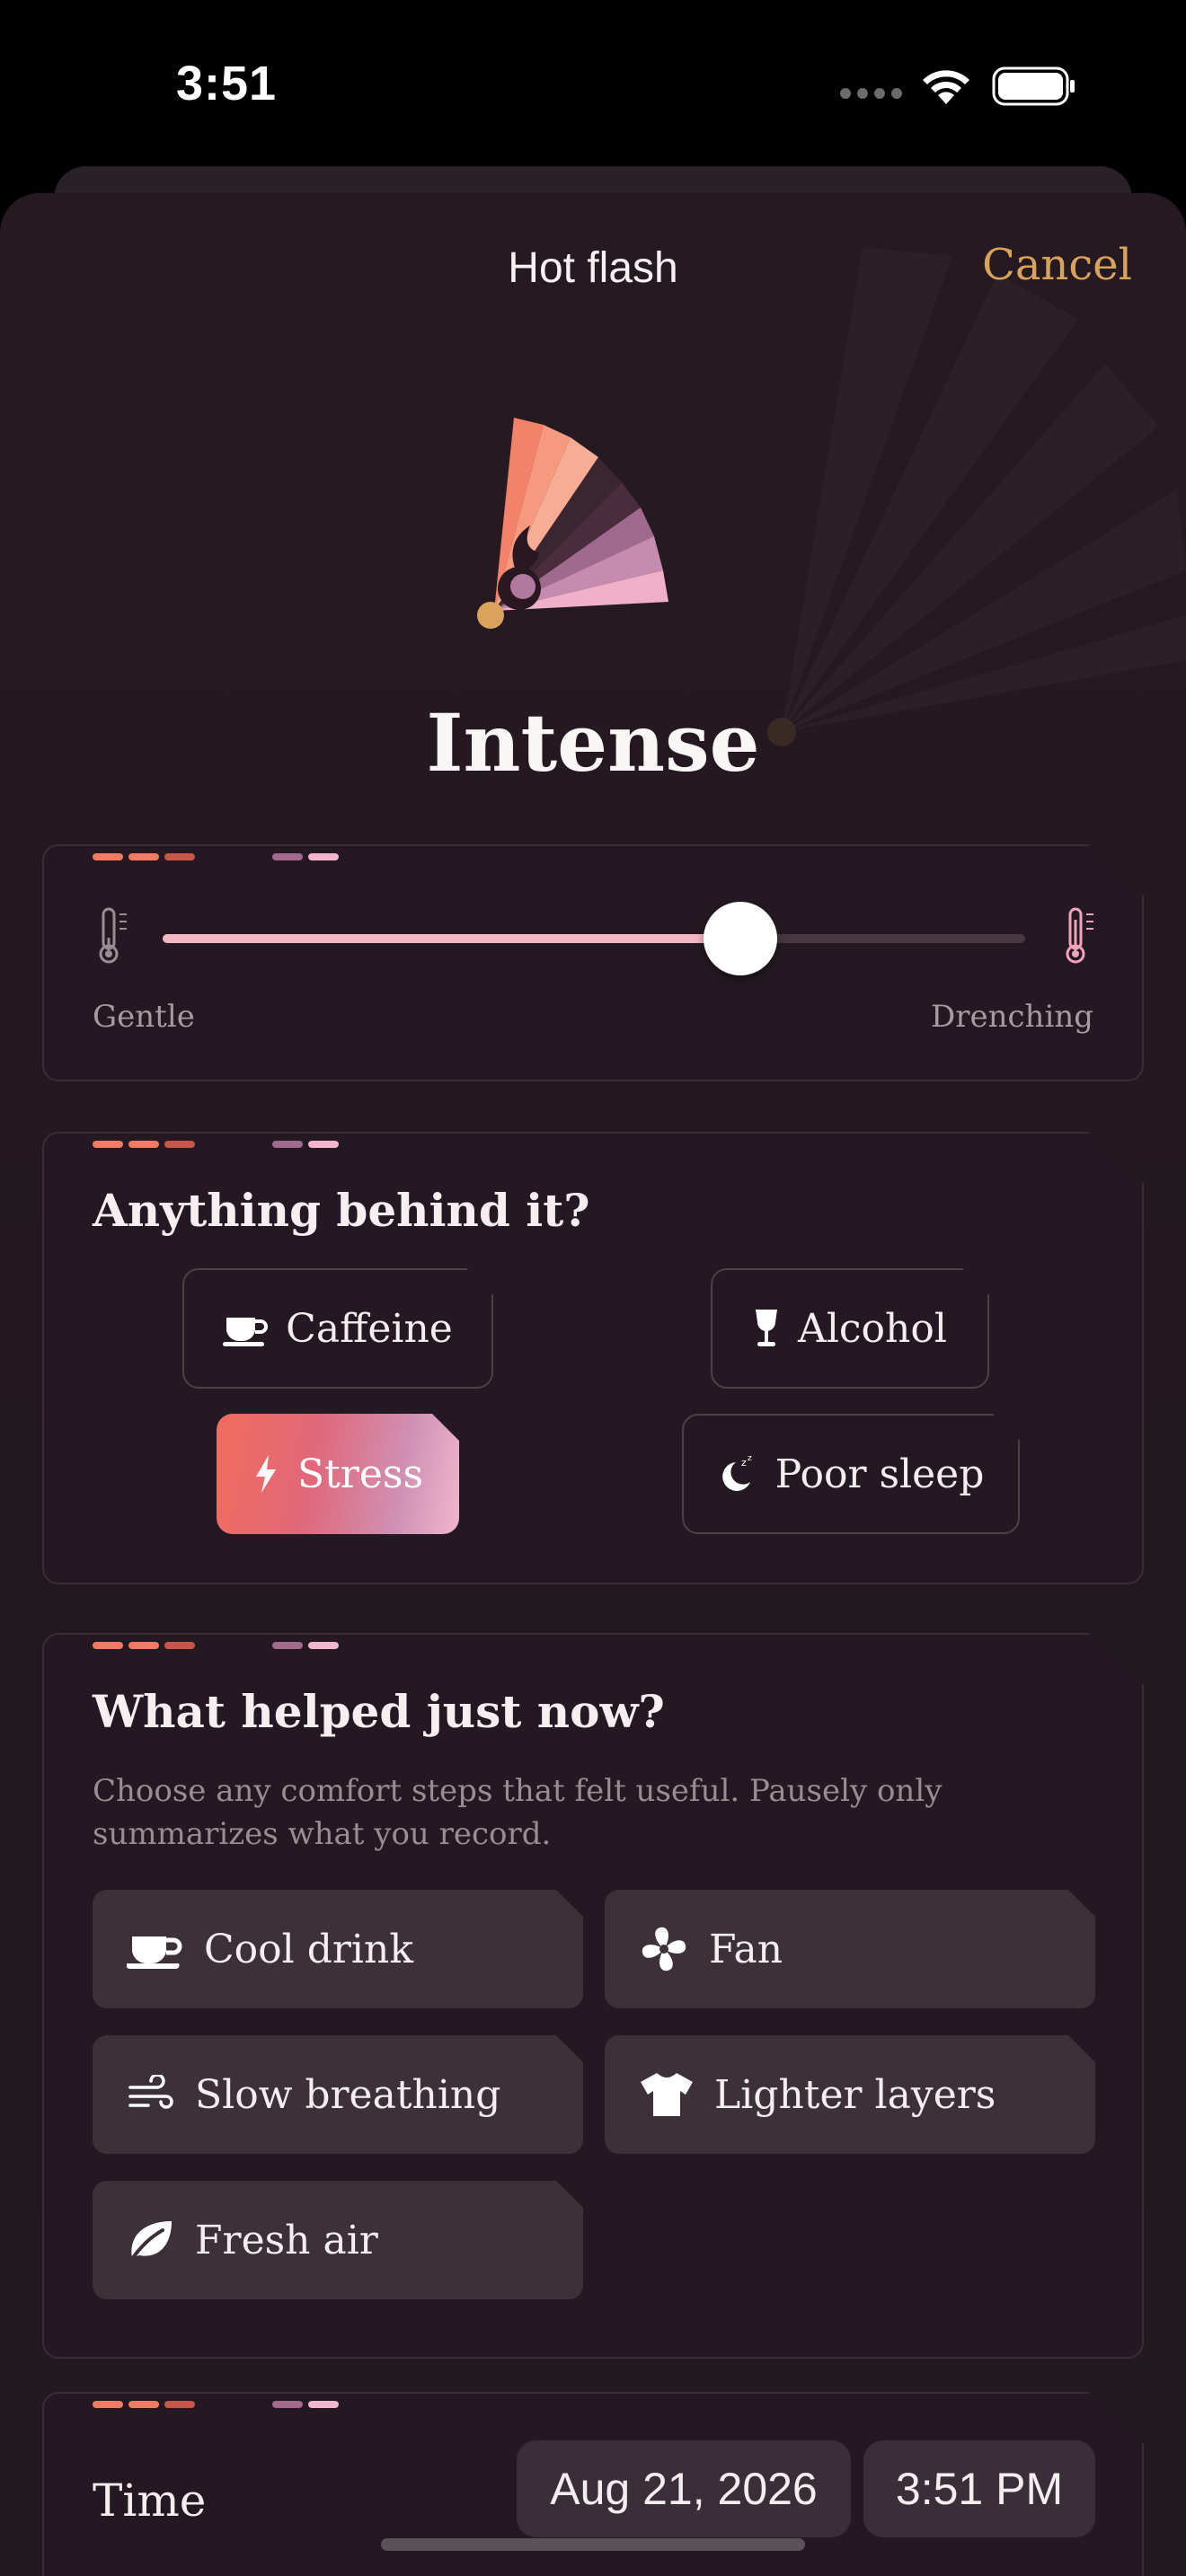 The height and width of the screenshot is (2576, 1186). What do you see at coordinates (737, 1474) in the screenshot?
I see `moon-zzz-icon: z z` at bounding box center [737, 1474].